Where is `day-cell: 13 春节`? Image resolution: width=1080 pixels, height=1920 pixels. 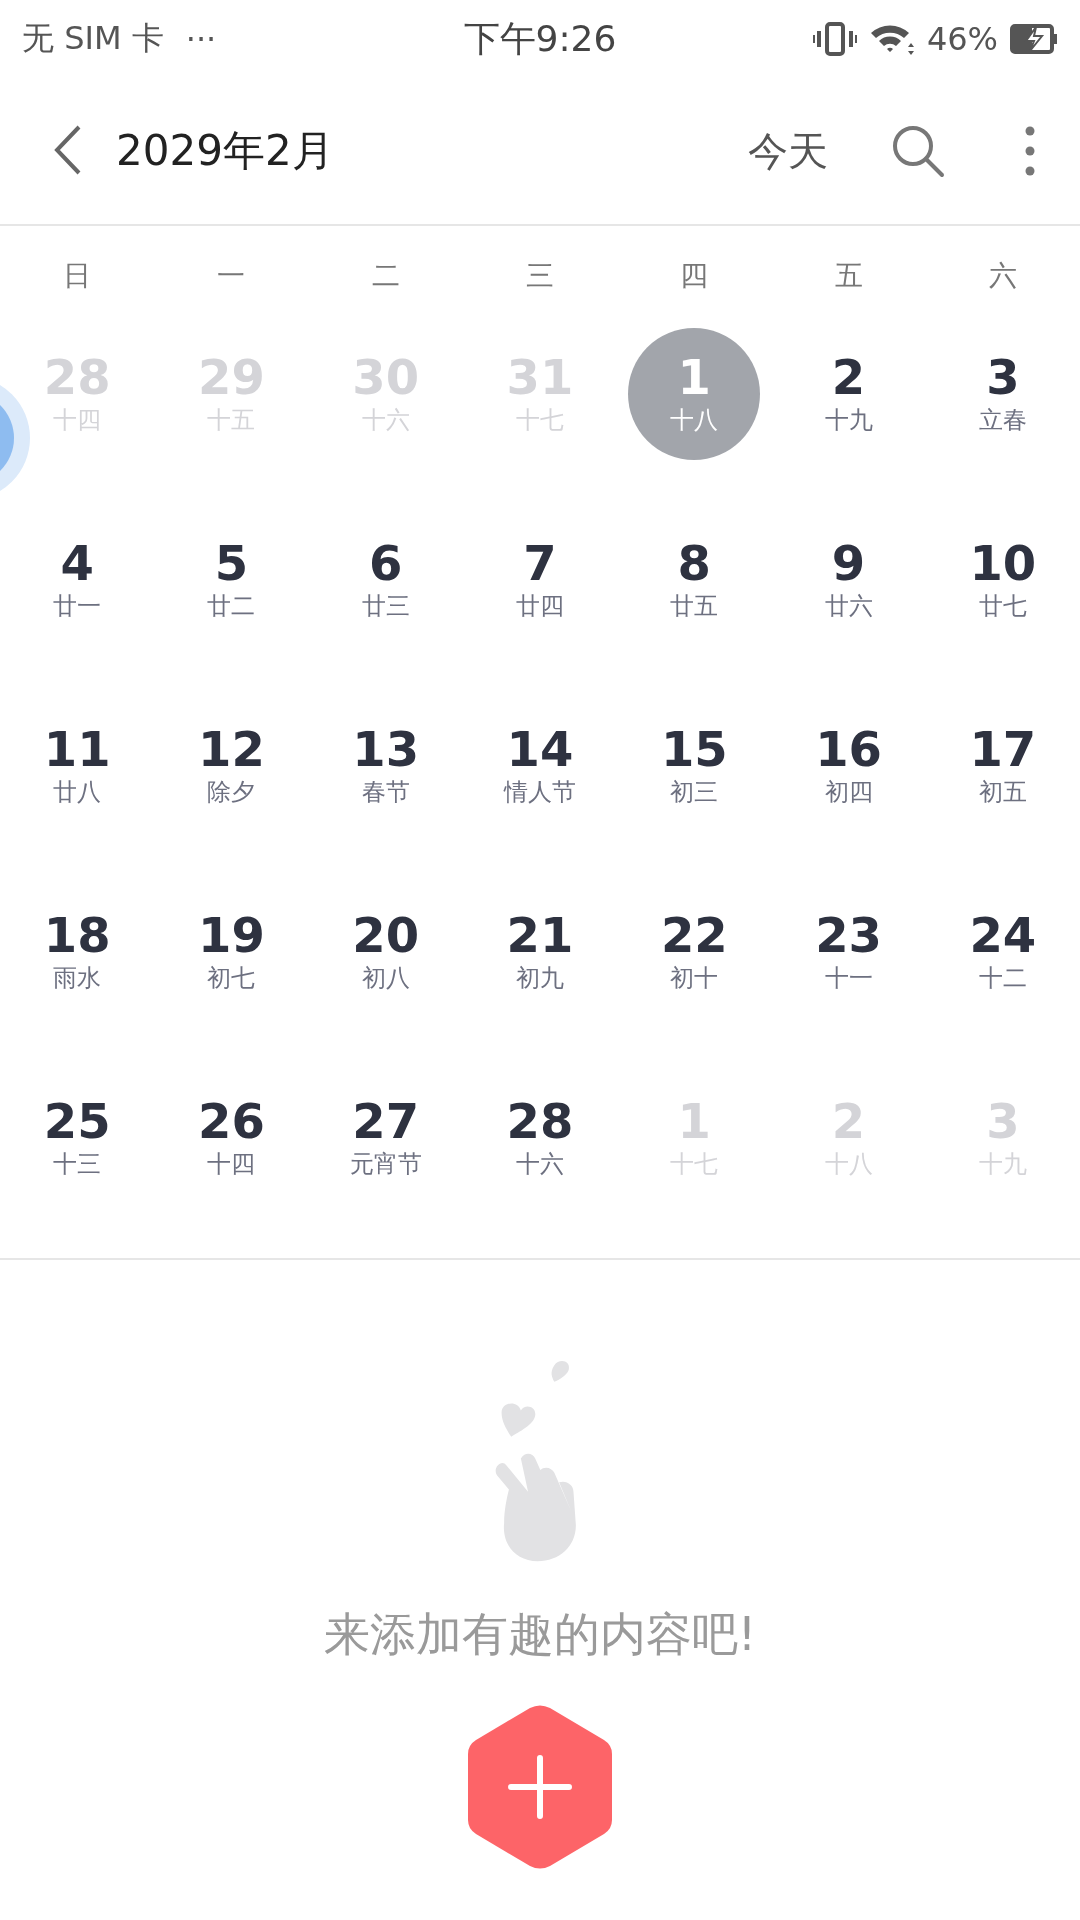 day-cell: 13 春节 is located at coordinates (385, 766).